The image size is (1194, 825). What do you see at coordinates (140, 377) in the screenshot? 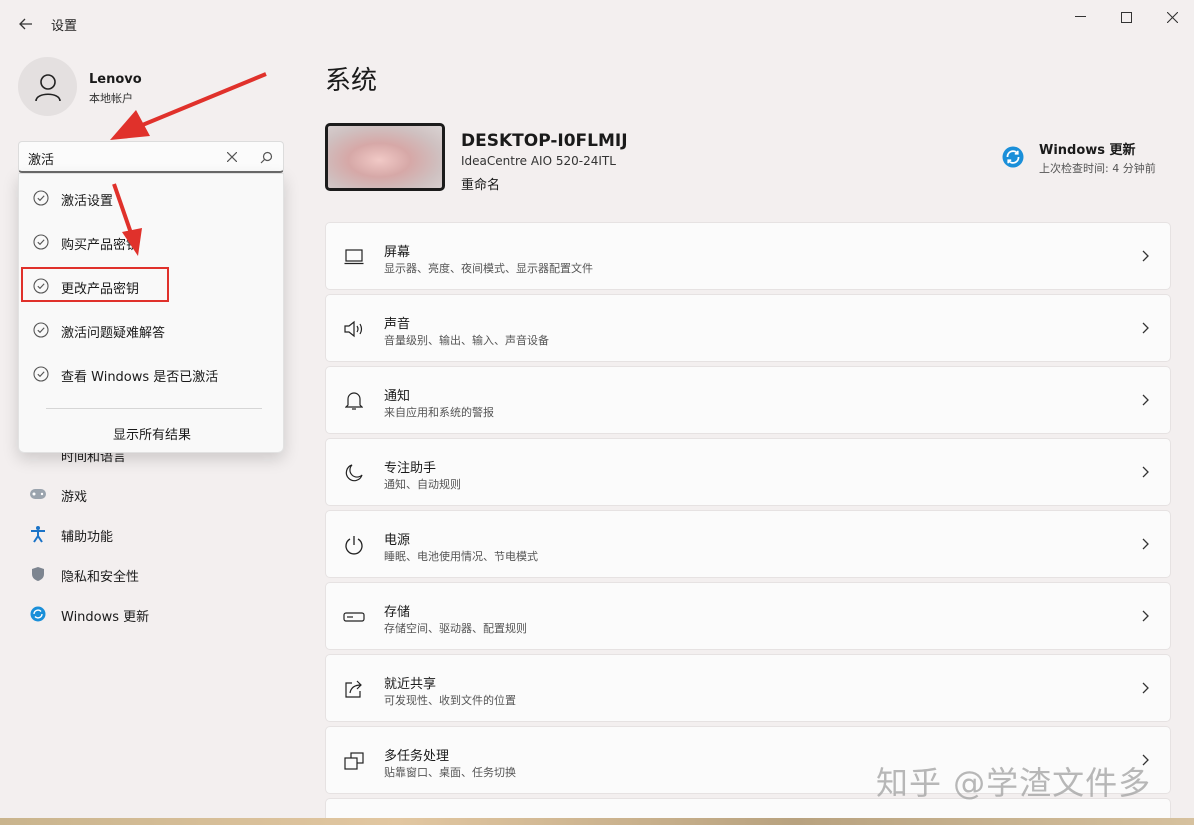
I see `suggestion-label: 查看 Windows 是否已激活` at bounding box center [140, 377].